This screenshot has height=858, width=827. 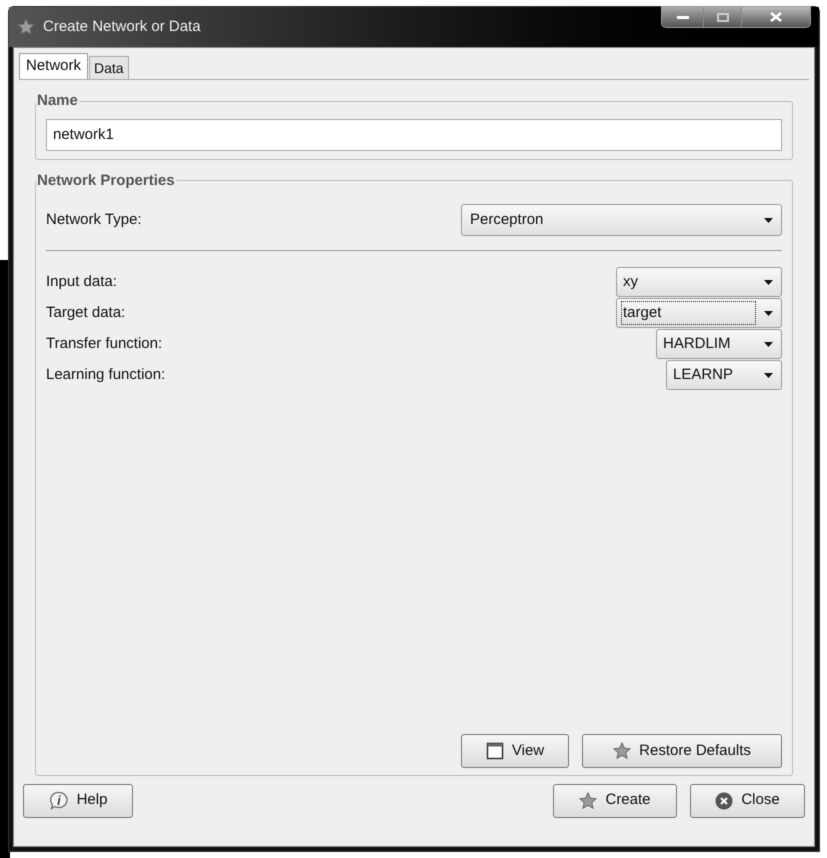 I want to click on view-button: View, so click(x=515, y=751).